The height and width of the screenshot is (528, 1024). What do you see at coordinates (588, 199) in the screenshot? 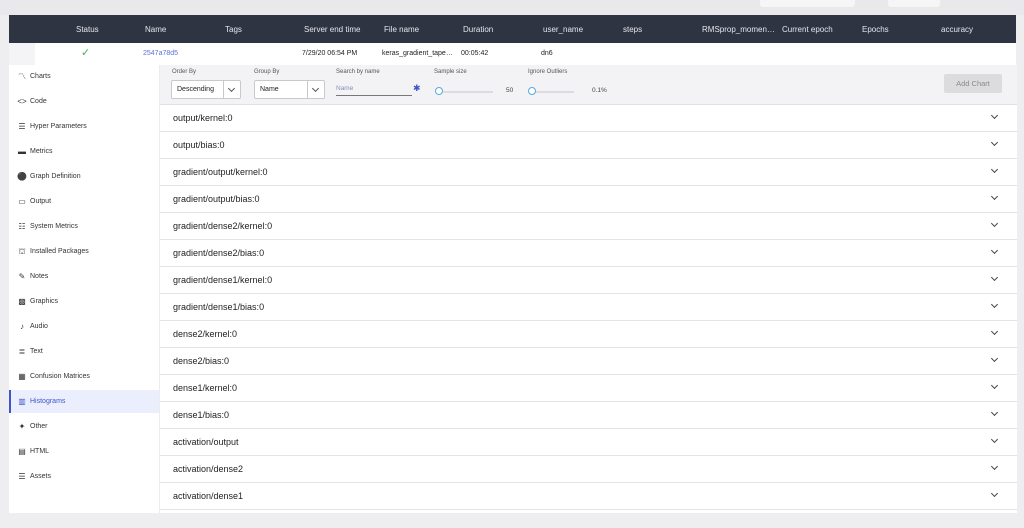
I see `histogram-row: gradient/output/bias:0` at bounding box center [588, 199].